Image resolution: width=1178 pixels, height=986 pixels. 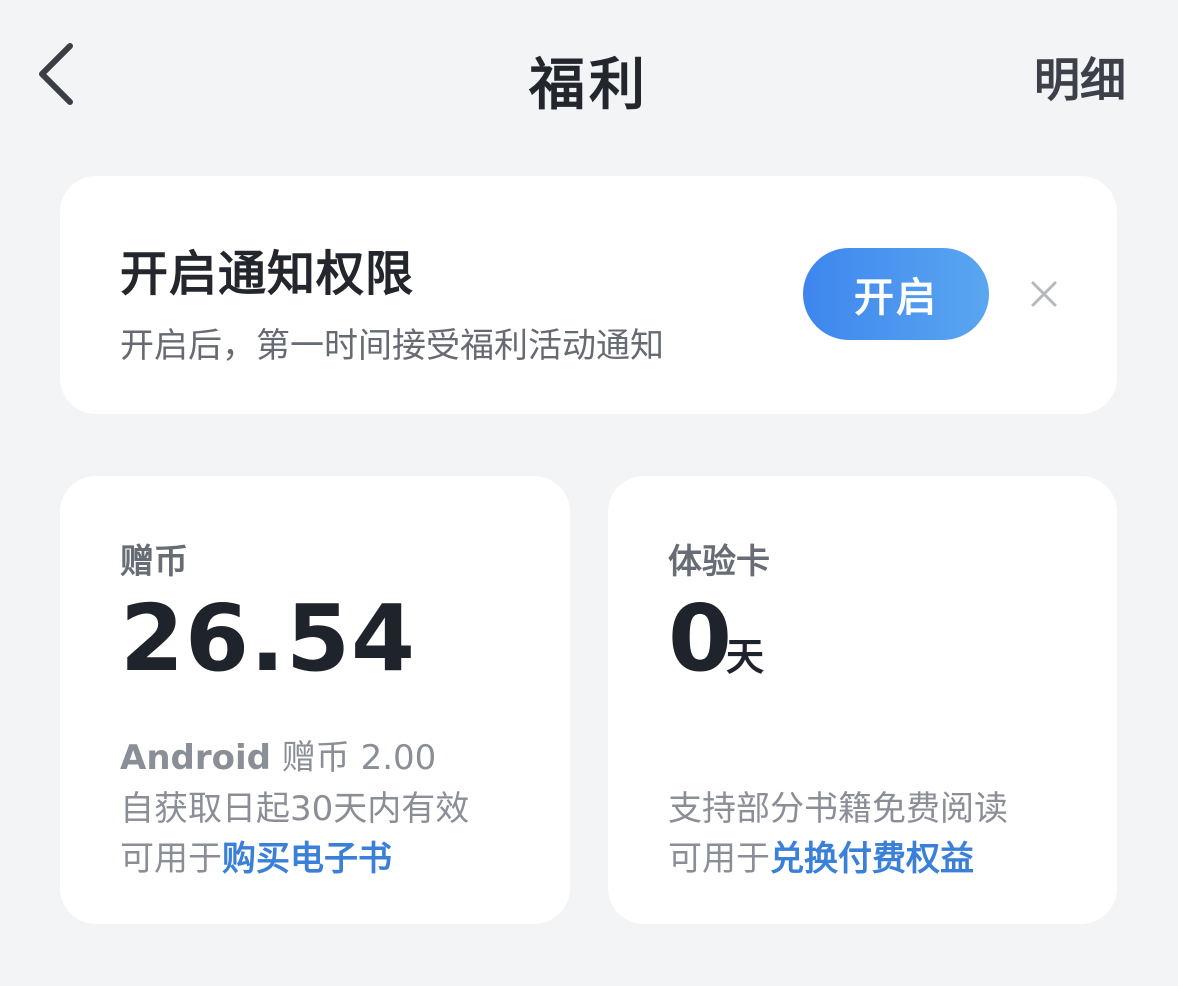 What do you see at coordinates (896, 294) in the screenshot?
I see `enable-notification-button: 开启` at bounding box center [896, 294].